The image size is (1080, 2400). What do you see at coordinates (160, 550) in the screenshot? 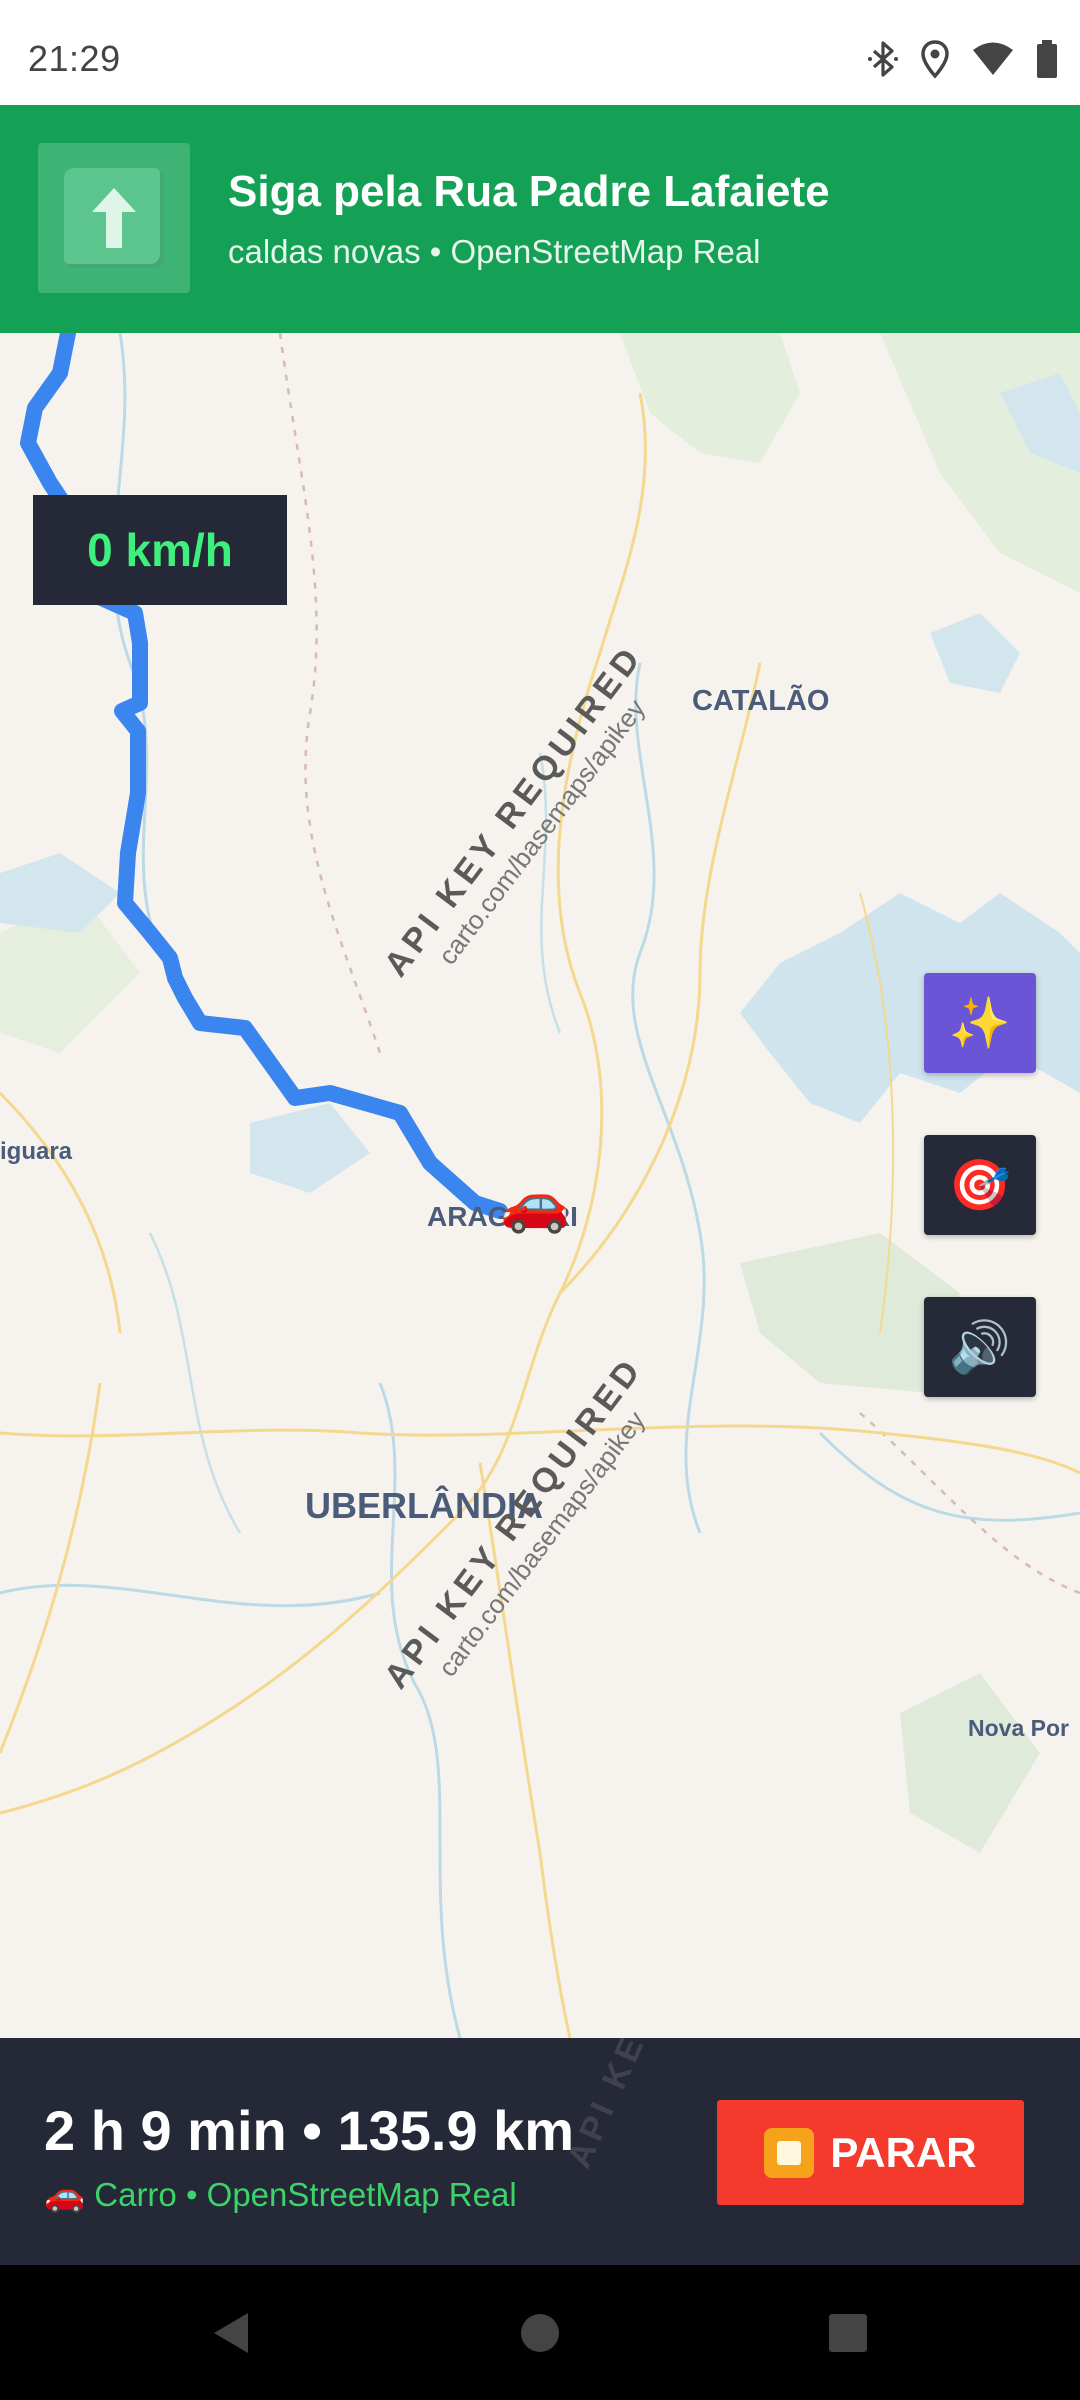
I see `speed-indicator: 0 km/h` at bounding box center [160, 550].